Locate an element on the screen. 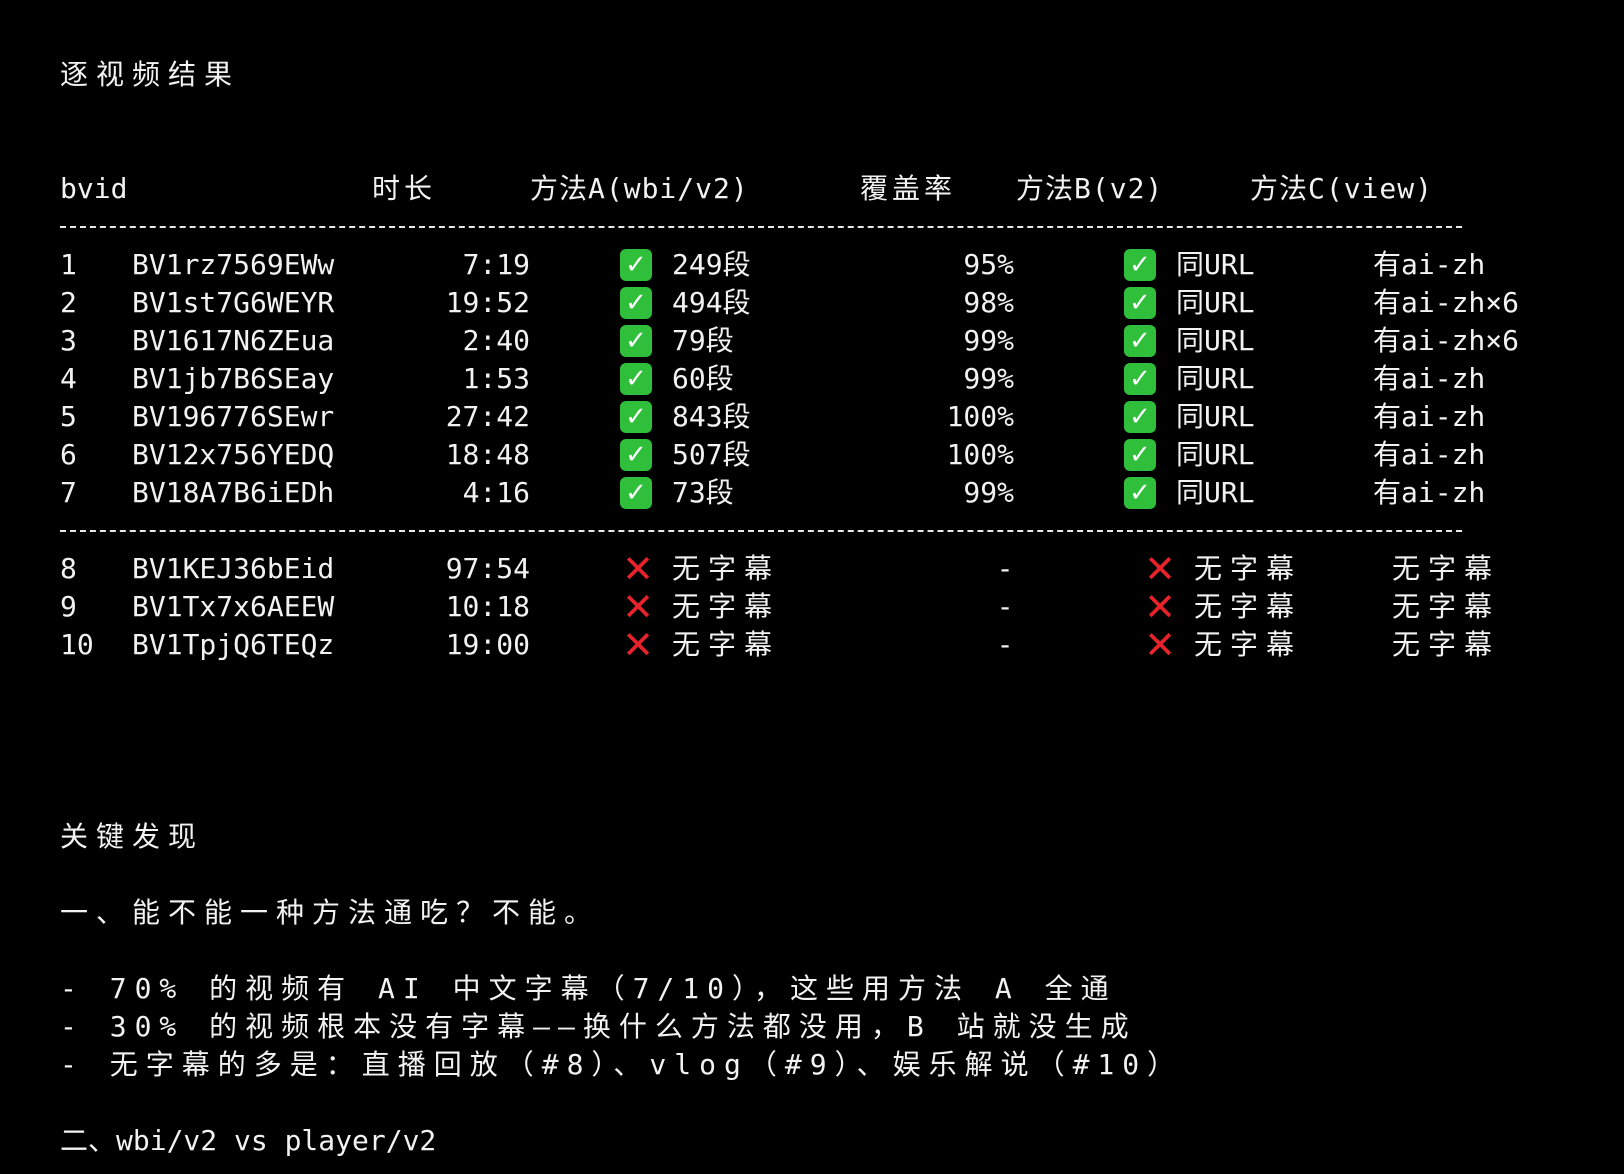  row-duration: 10:18 is located at coordinates (487, 606).